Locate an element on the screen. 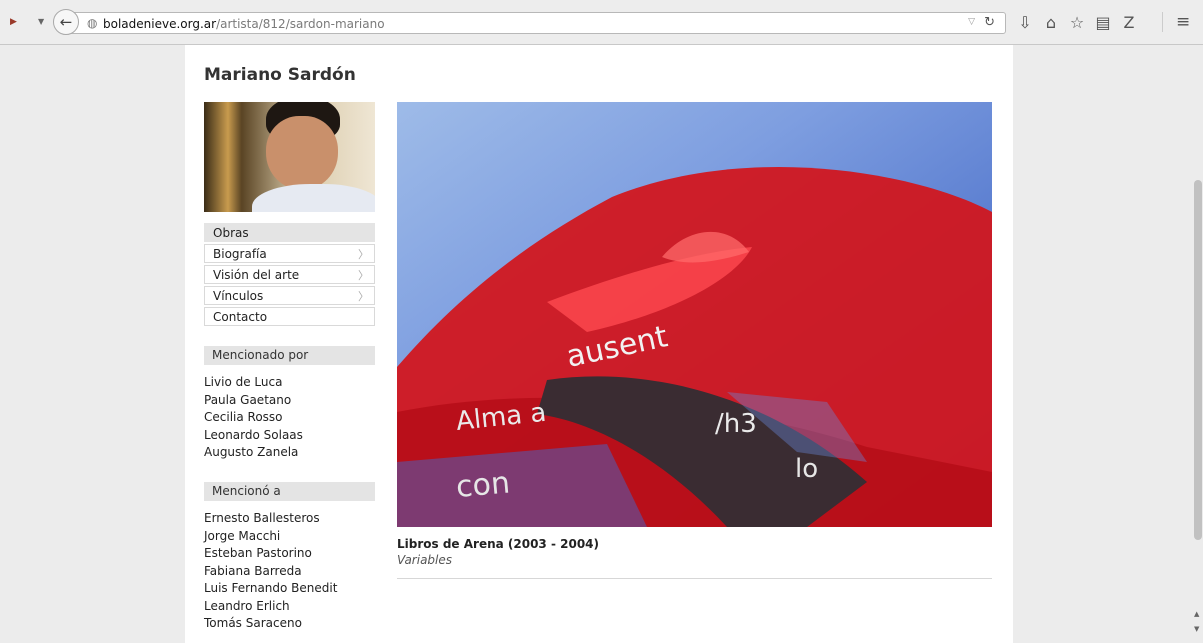 This screenshot has height=643, width=1203. artist-name: Mariano Sardón is located at coordinates (280, 75).